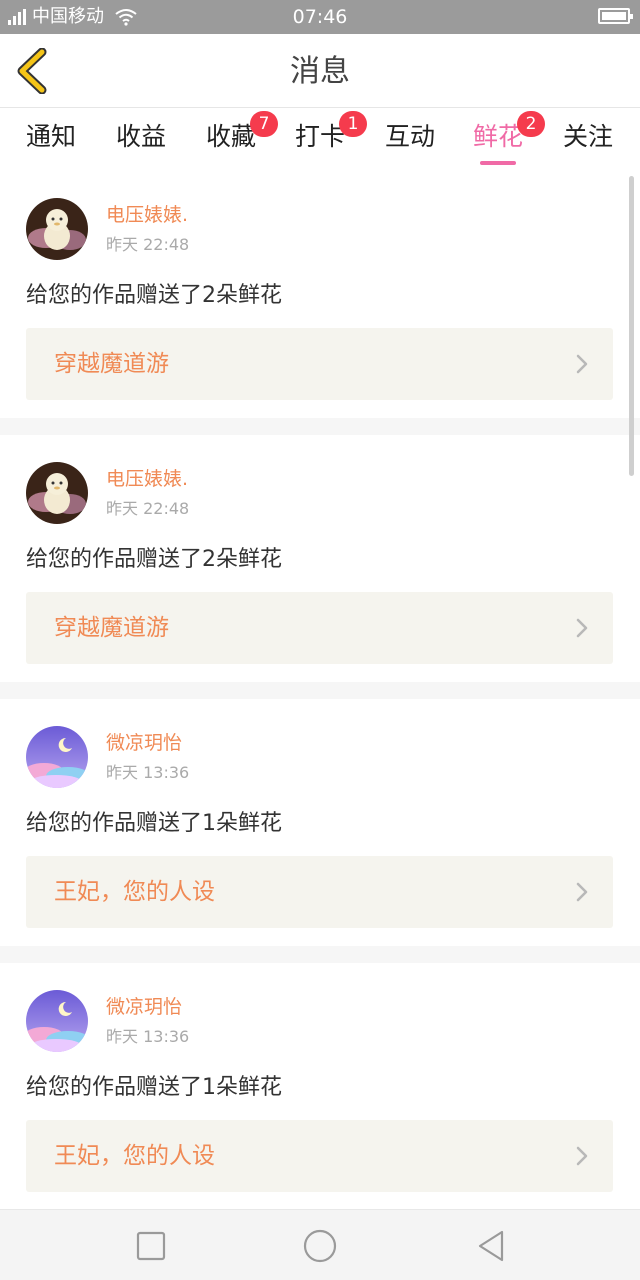  Describe the element at coordinates (492, 1246) in the screenshot. I see `triangle-back-icon` at that location.